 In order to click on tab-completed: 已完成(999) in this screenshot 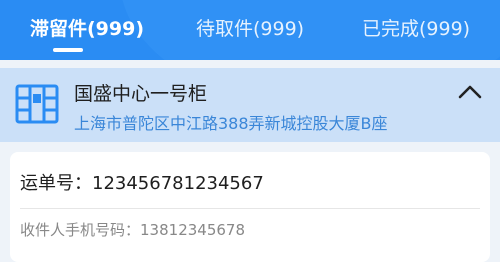, I will do `click(416, 27)`.